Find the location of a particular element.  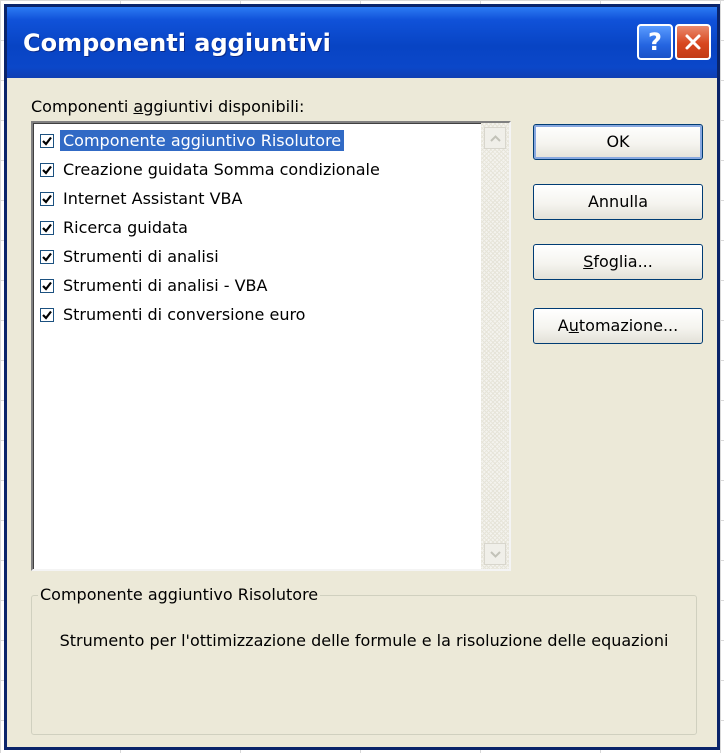

addin-list-item: Creazione guidata Somma condizionale is located at coordinates (258, 169).